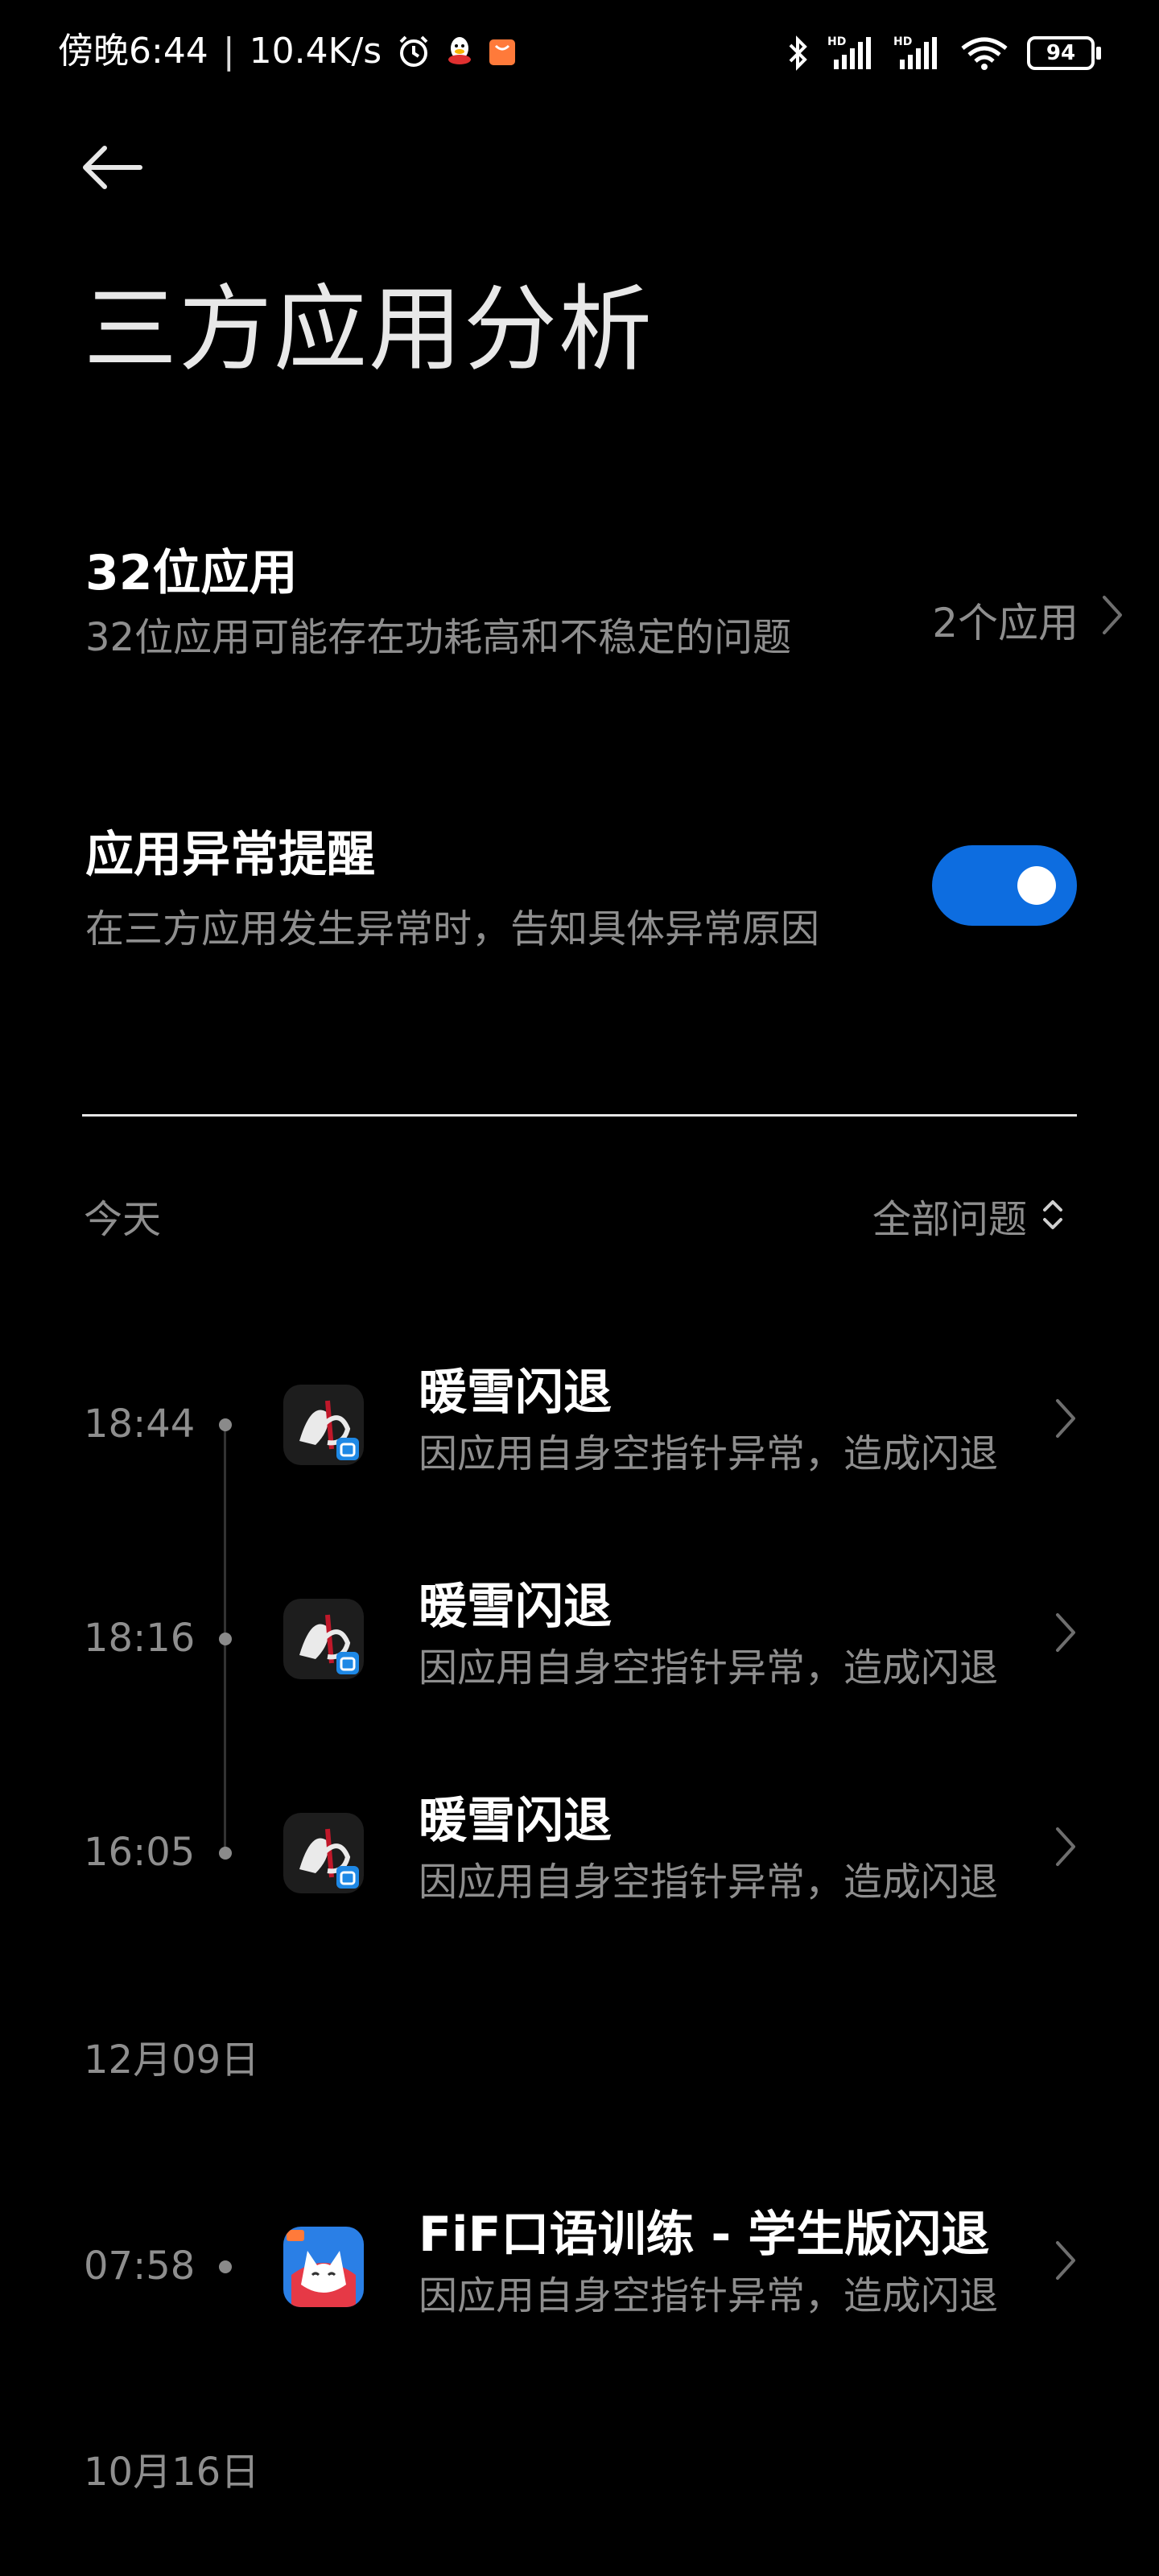 This screenshot has height=2576, width=1159. I want to click on event-time: 18:44, so click(140, 1424).